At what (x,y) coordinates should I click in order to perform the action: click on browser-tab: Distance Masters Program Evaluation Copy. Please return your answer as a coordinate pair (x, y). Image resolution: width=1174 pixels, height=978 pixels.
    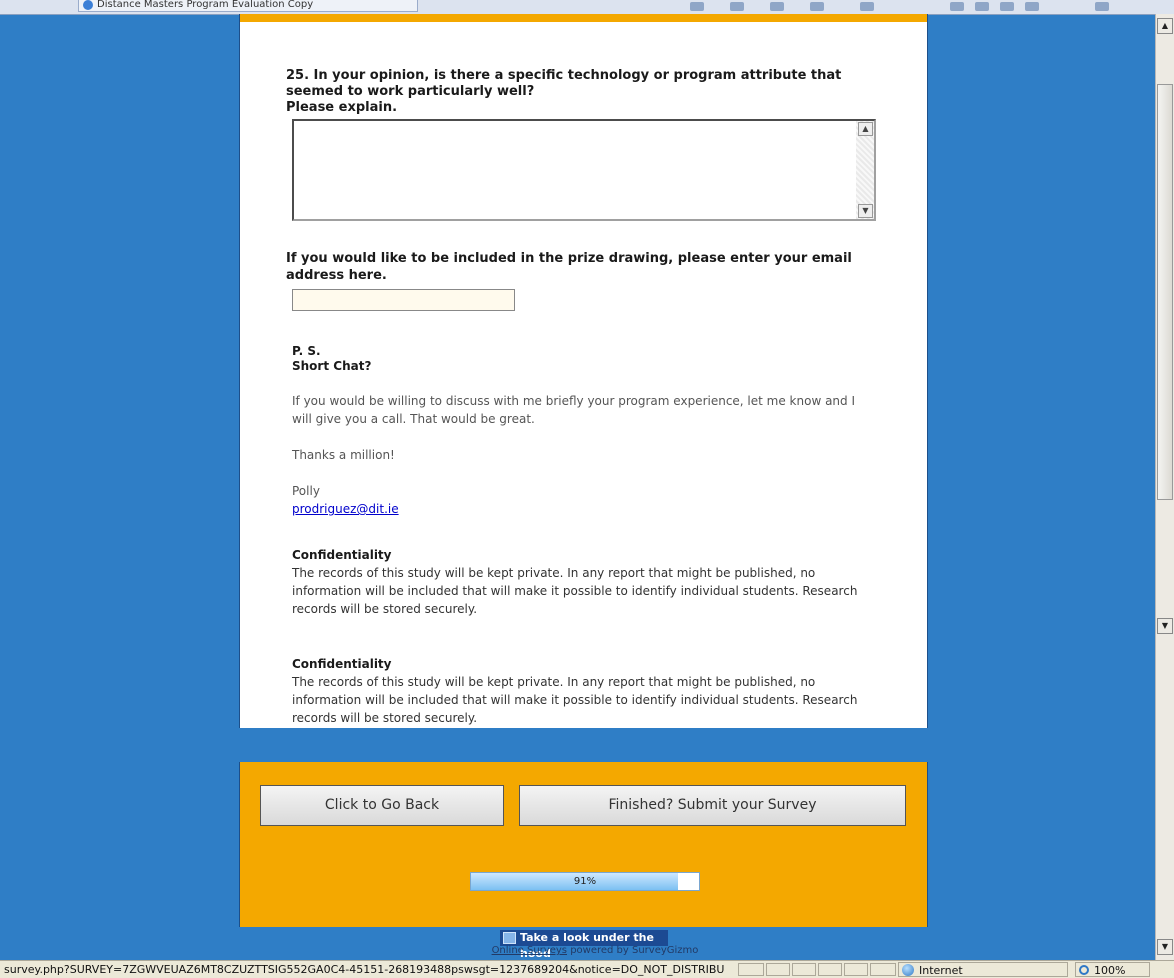
    Looking at the image, I should click on (248, 6).